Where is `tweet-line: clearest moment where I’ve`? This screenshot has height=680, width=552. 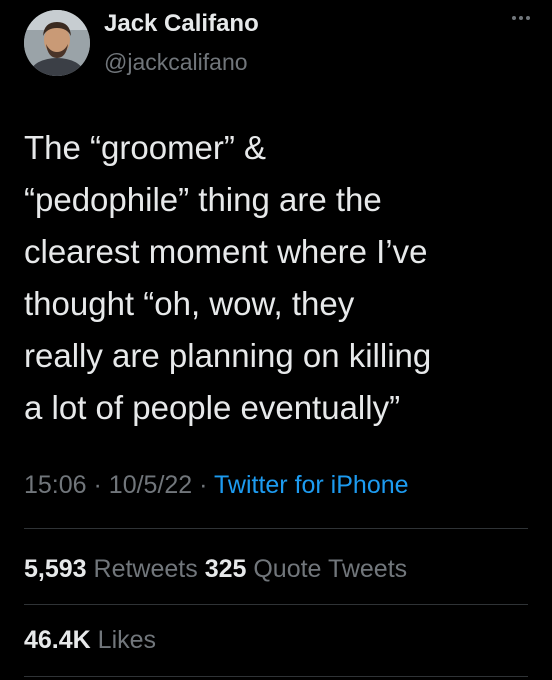 tweet-line: clearest moment where I’ve is located at coordinates (226, 251).